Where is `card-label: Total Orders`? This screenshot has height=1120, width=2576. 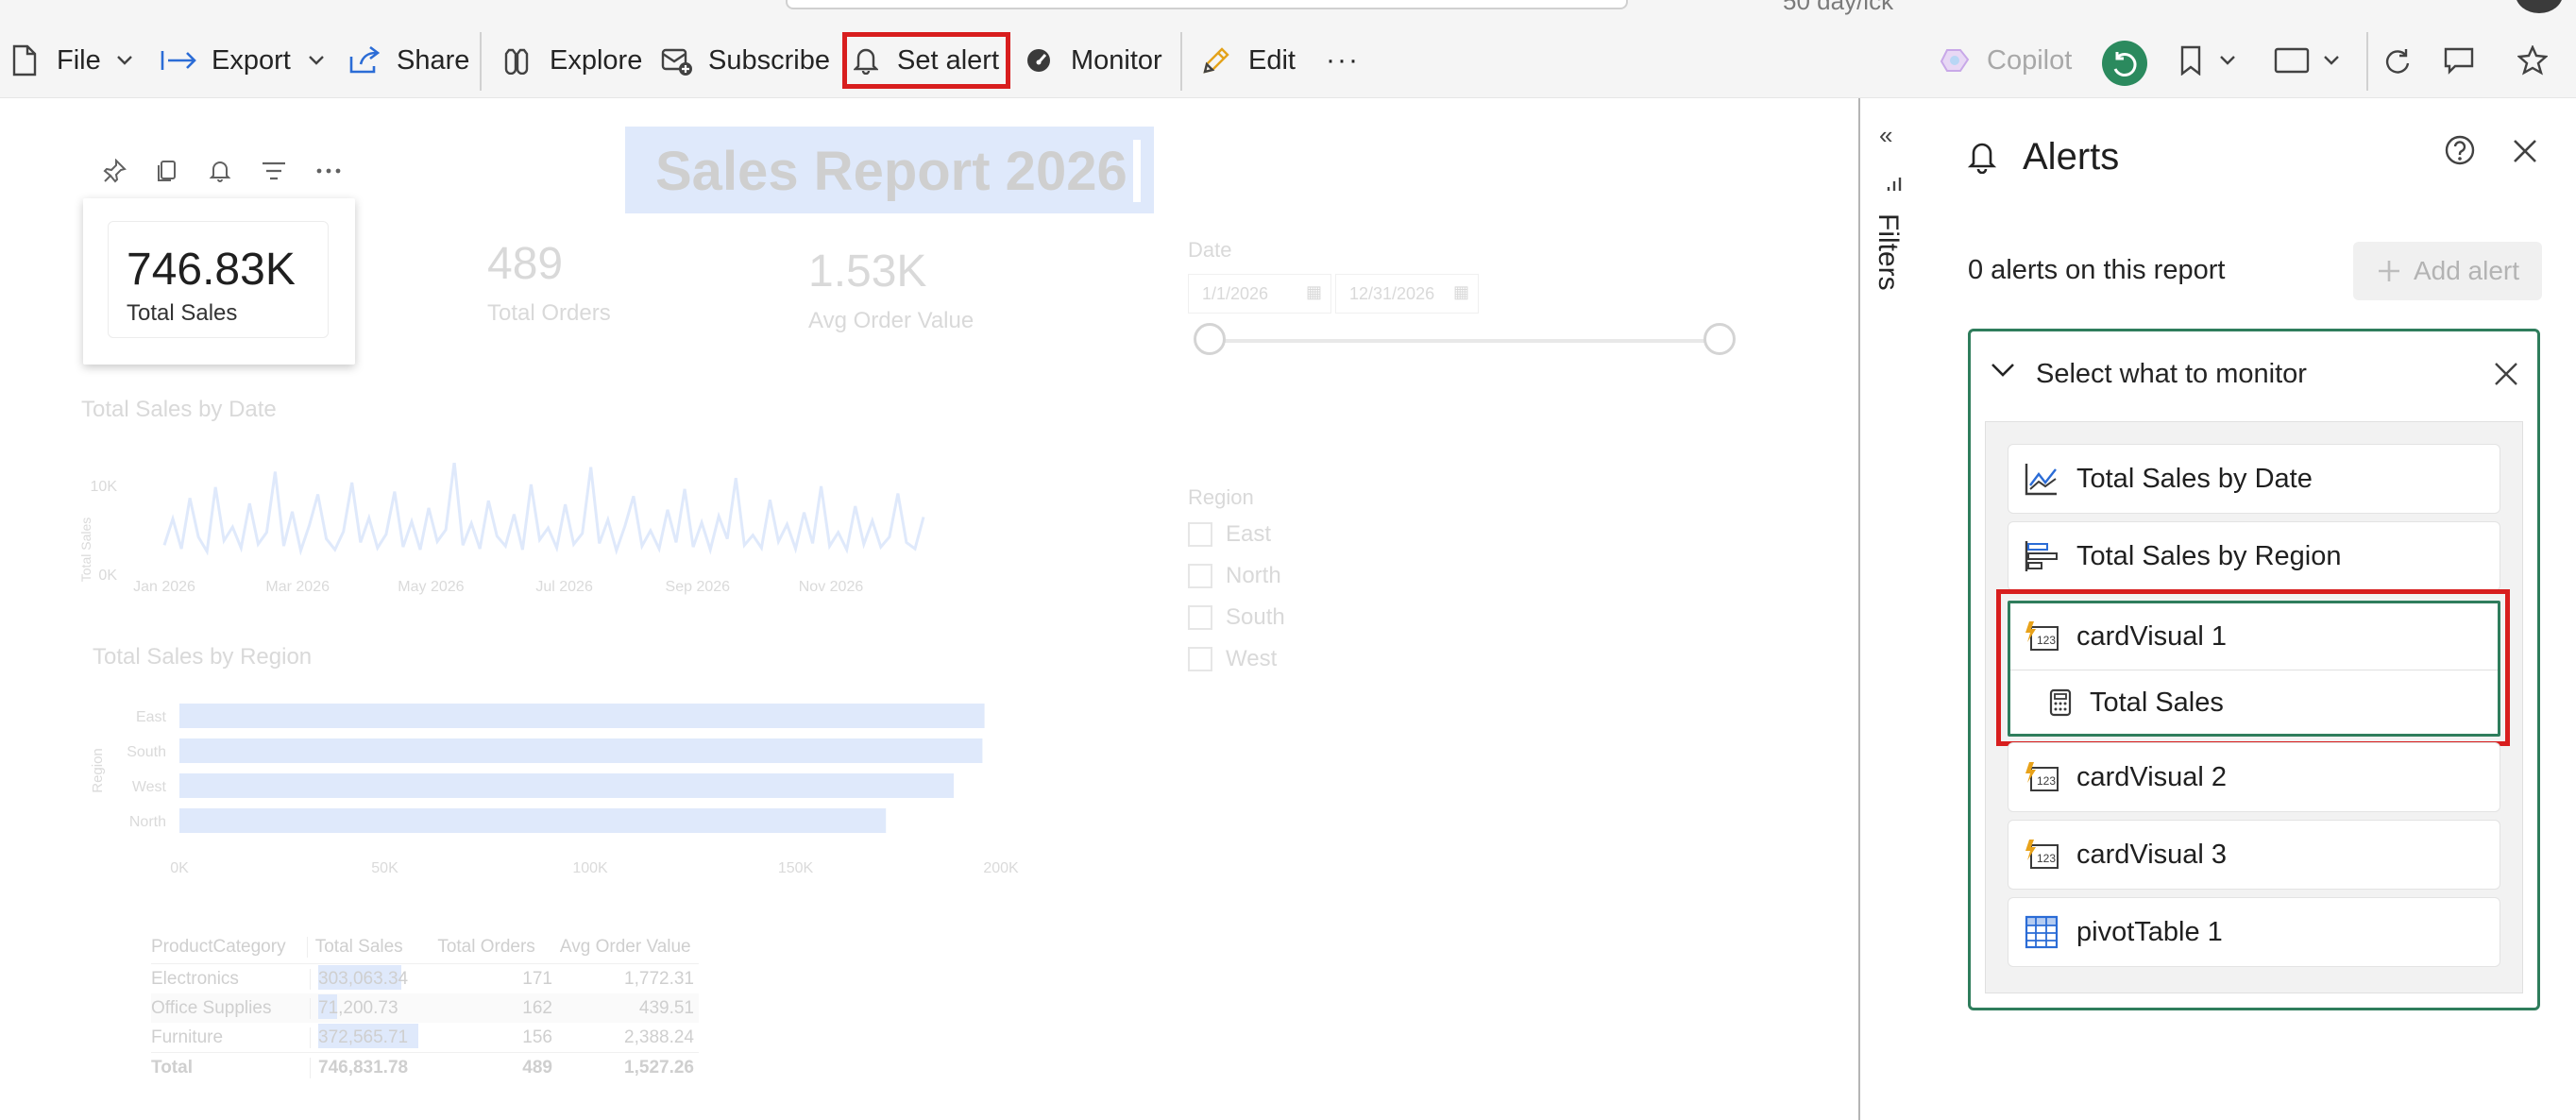
card-label: Total Orders is located at coordinates (549, 313).